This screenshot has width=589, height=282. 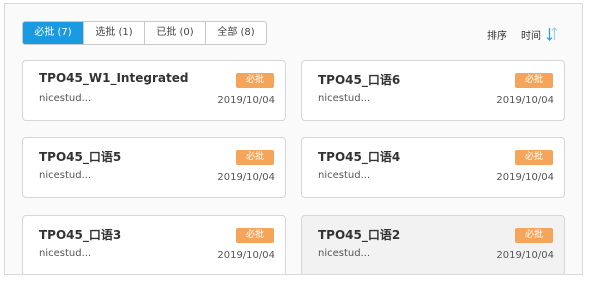 What do you see at coordinates (175, 33) in the screenshot?
I see `tab-reviewed: 已批 (0)` at bounding box center [175, 33].